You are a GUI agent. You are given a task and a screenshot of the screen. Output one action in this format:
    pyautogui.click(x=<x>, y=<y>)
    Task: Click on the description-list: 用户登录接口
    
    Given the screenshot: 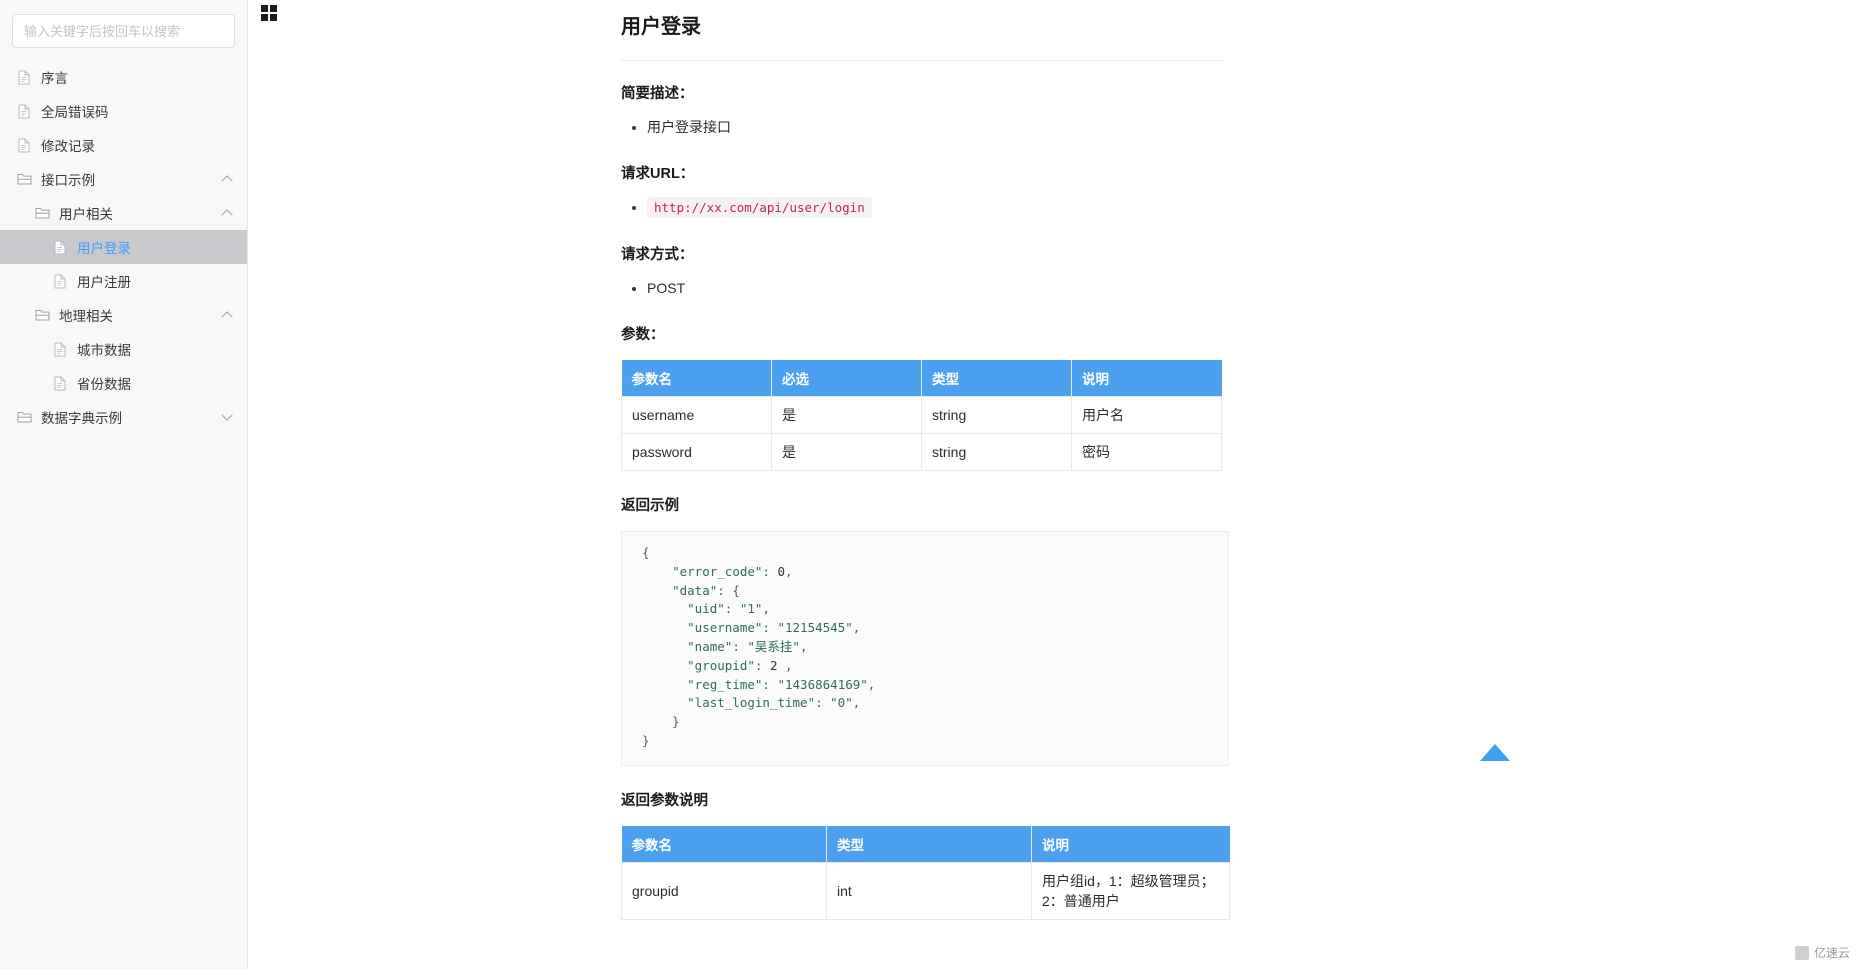 What is the action you would take?
    pyautogui.click(x=931, y=127)
    